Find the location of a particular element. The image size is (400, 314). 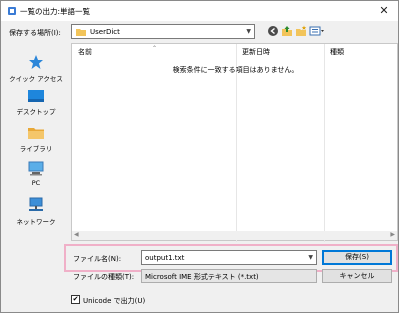

cancel-button: キャンセル is located at coordinates (357, 276).